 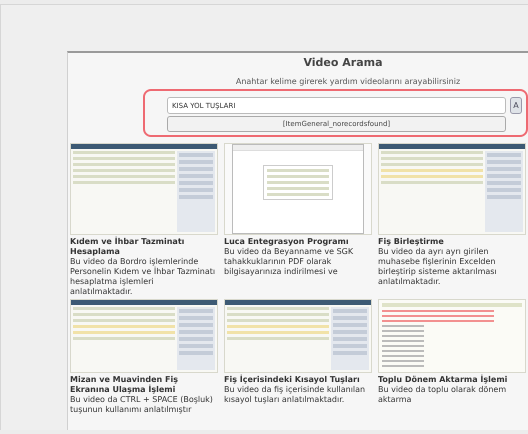 I want to click on search-hint: Anahtar kelime girerek yardım videolarını arayabilirsiniz, so click(x=348, y=81).